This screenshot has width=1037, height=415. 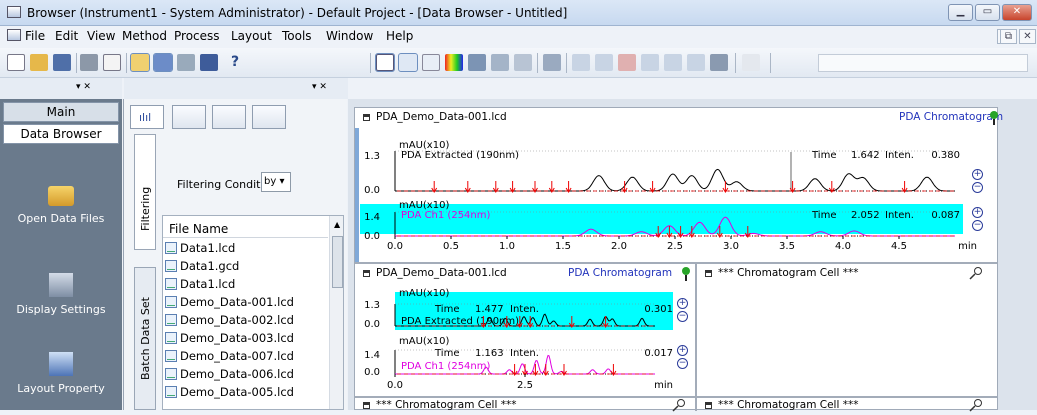 What do you see at coordinates (977, 212) in the screenshot?
I see `zoom-in-icon-2: +` at bounding box center [977, 212].